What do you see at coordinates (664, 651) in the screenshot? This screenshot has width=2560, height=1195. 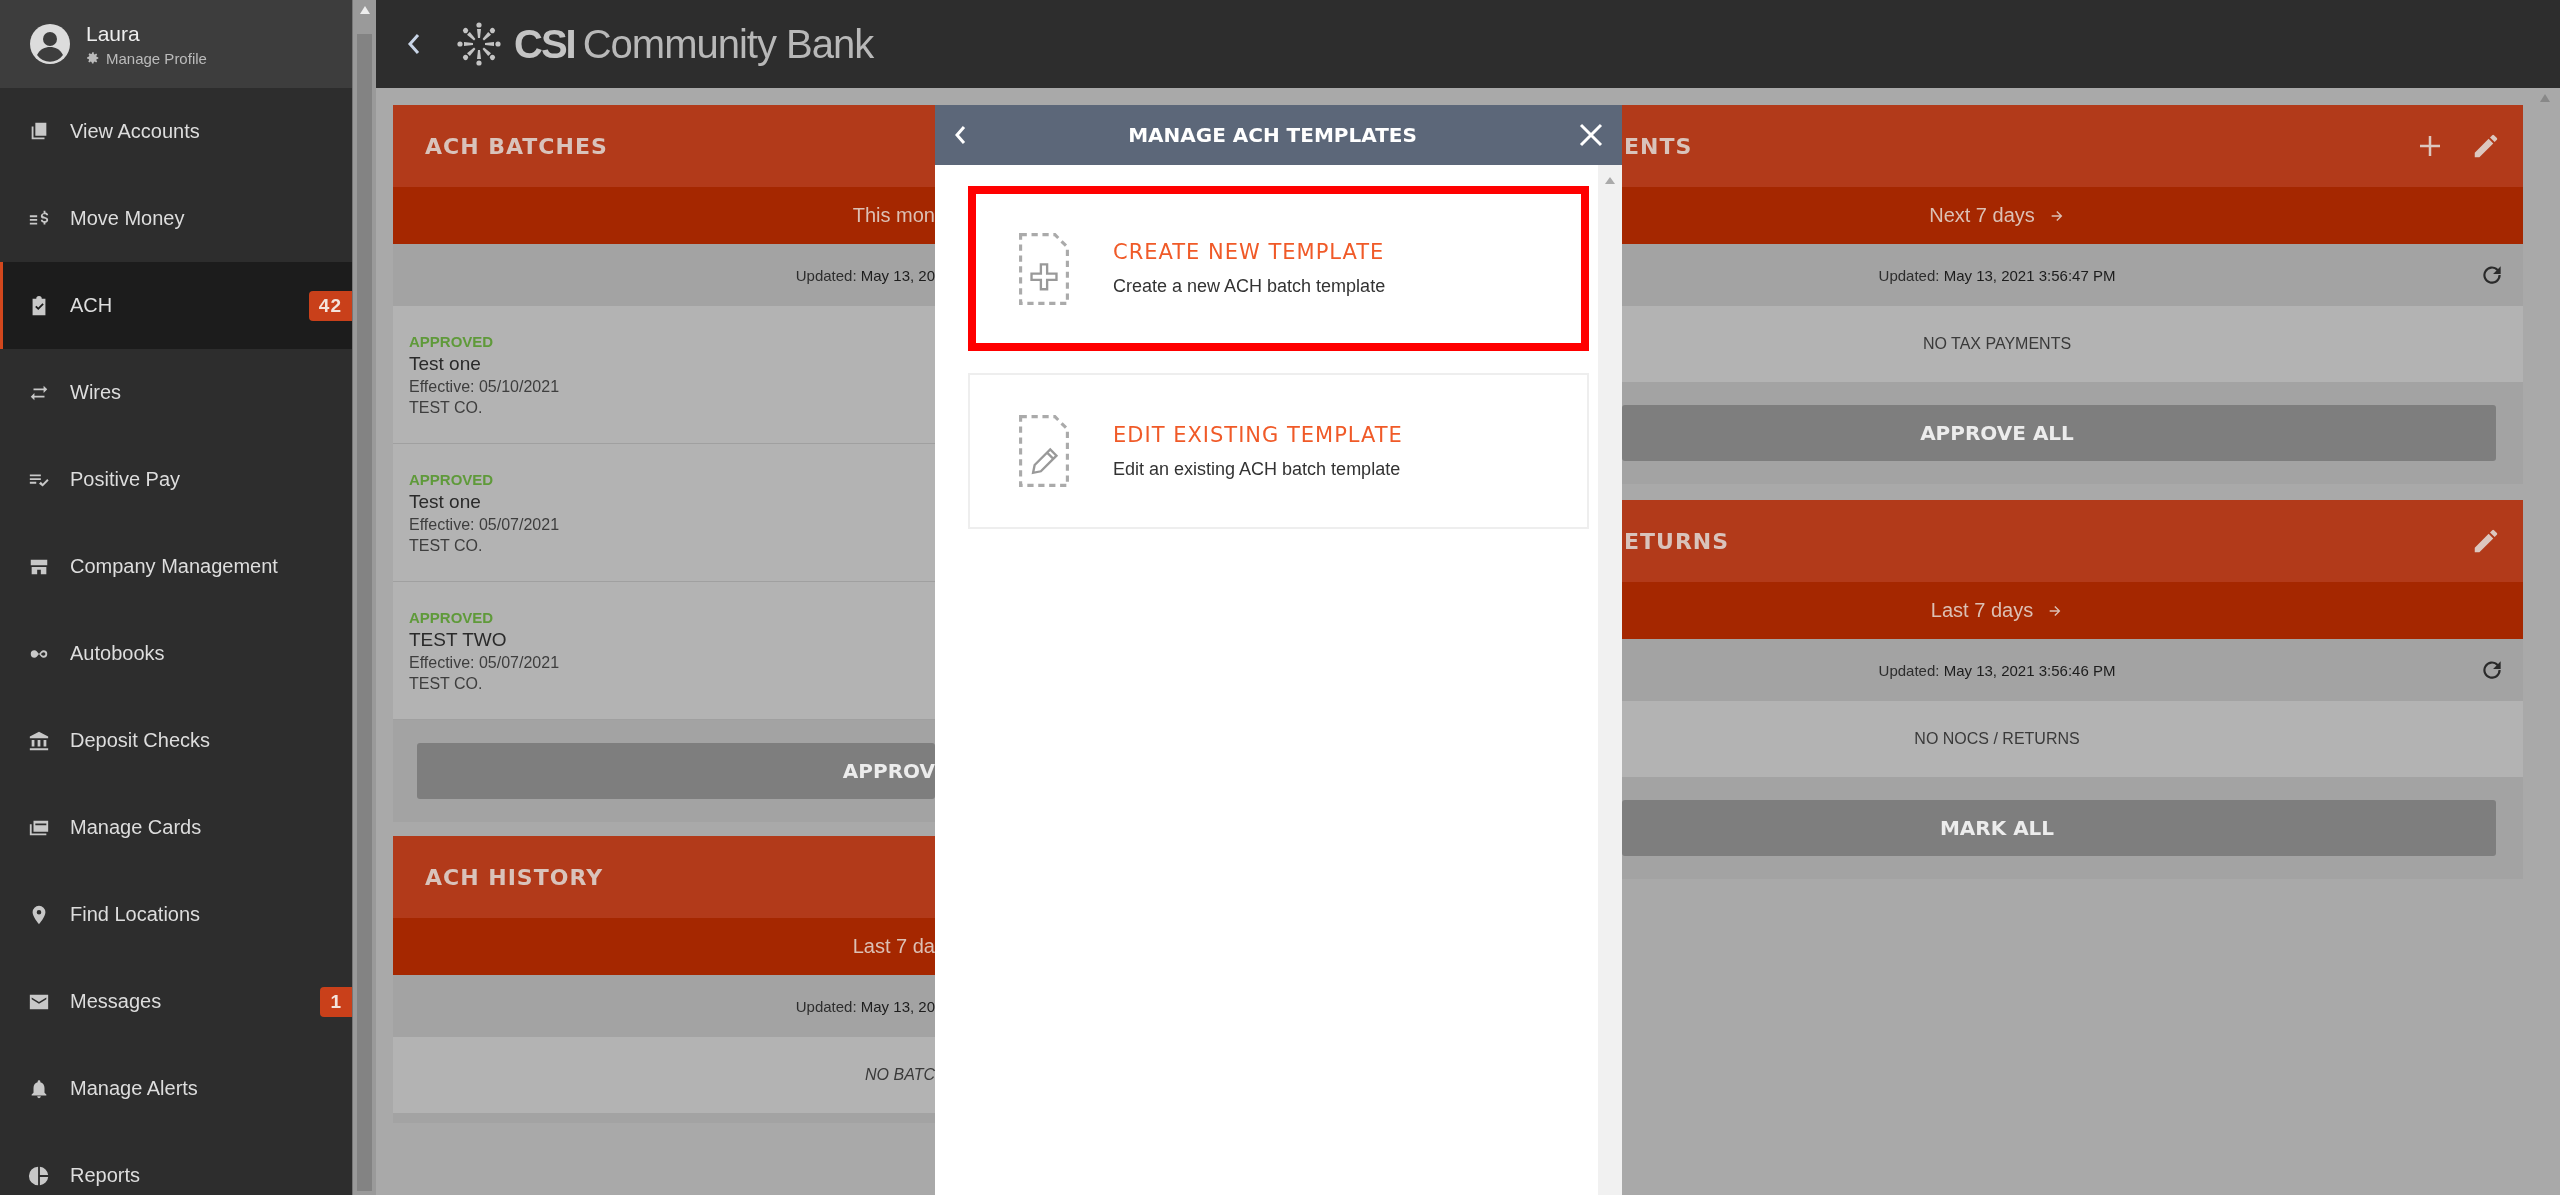 I see `batch-row: APPROVED TEST TWO Effective: 05/07/2021 TEST CO.` at bounding box center [664, 651].